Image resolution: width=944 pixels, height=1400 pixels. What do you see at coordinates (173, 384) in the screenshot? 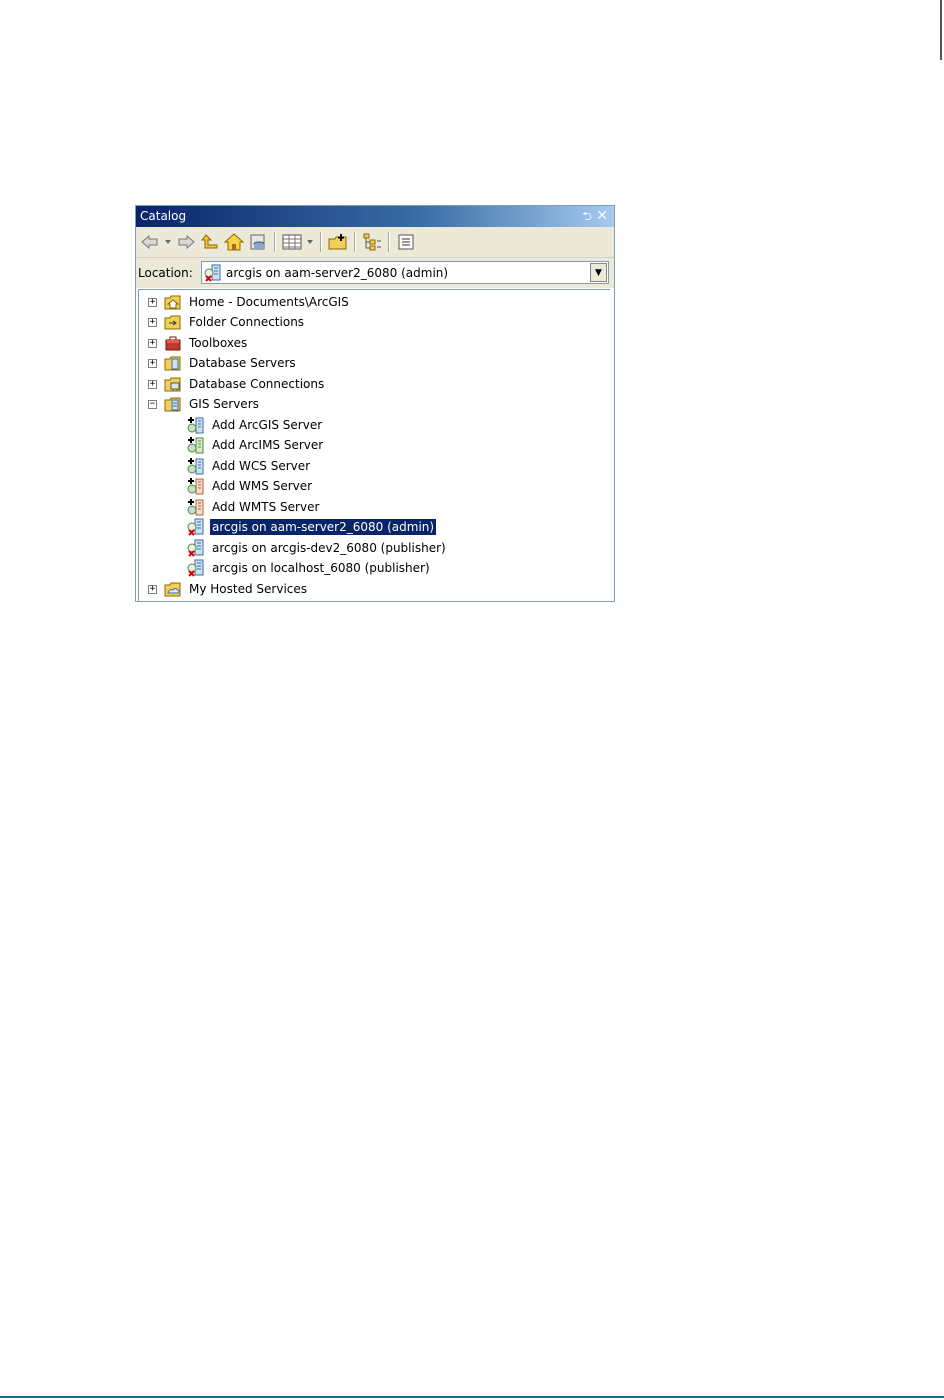
I see `database-connection-icon` at bounding box center [173, 384].